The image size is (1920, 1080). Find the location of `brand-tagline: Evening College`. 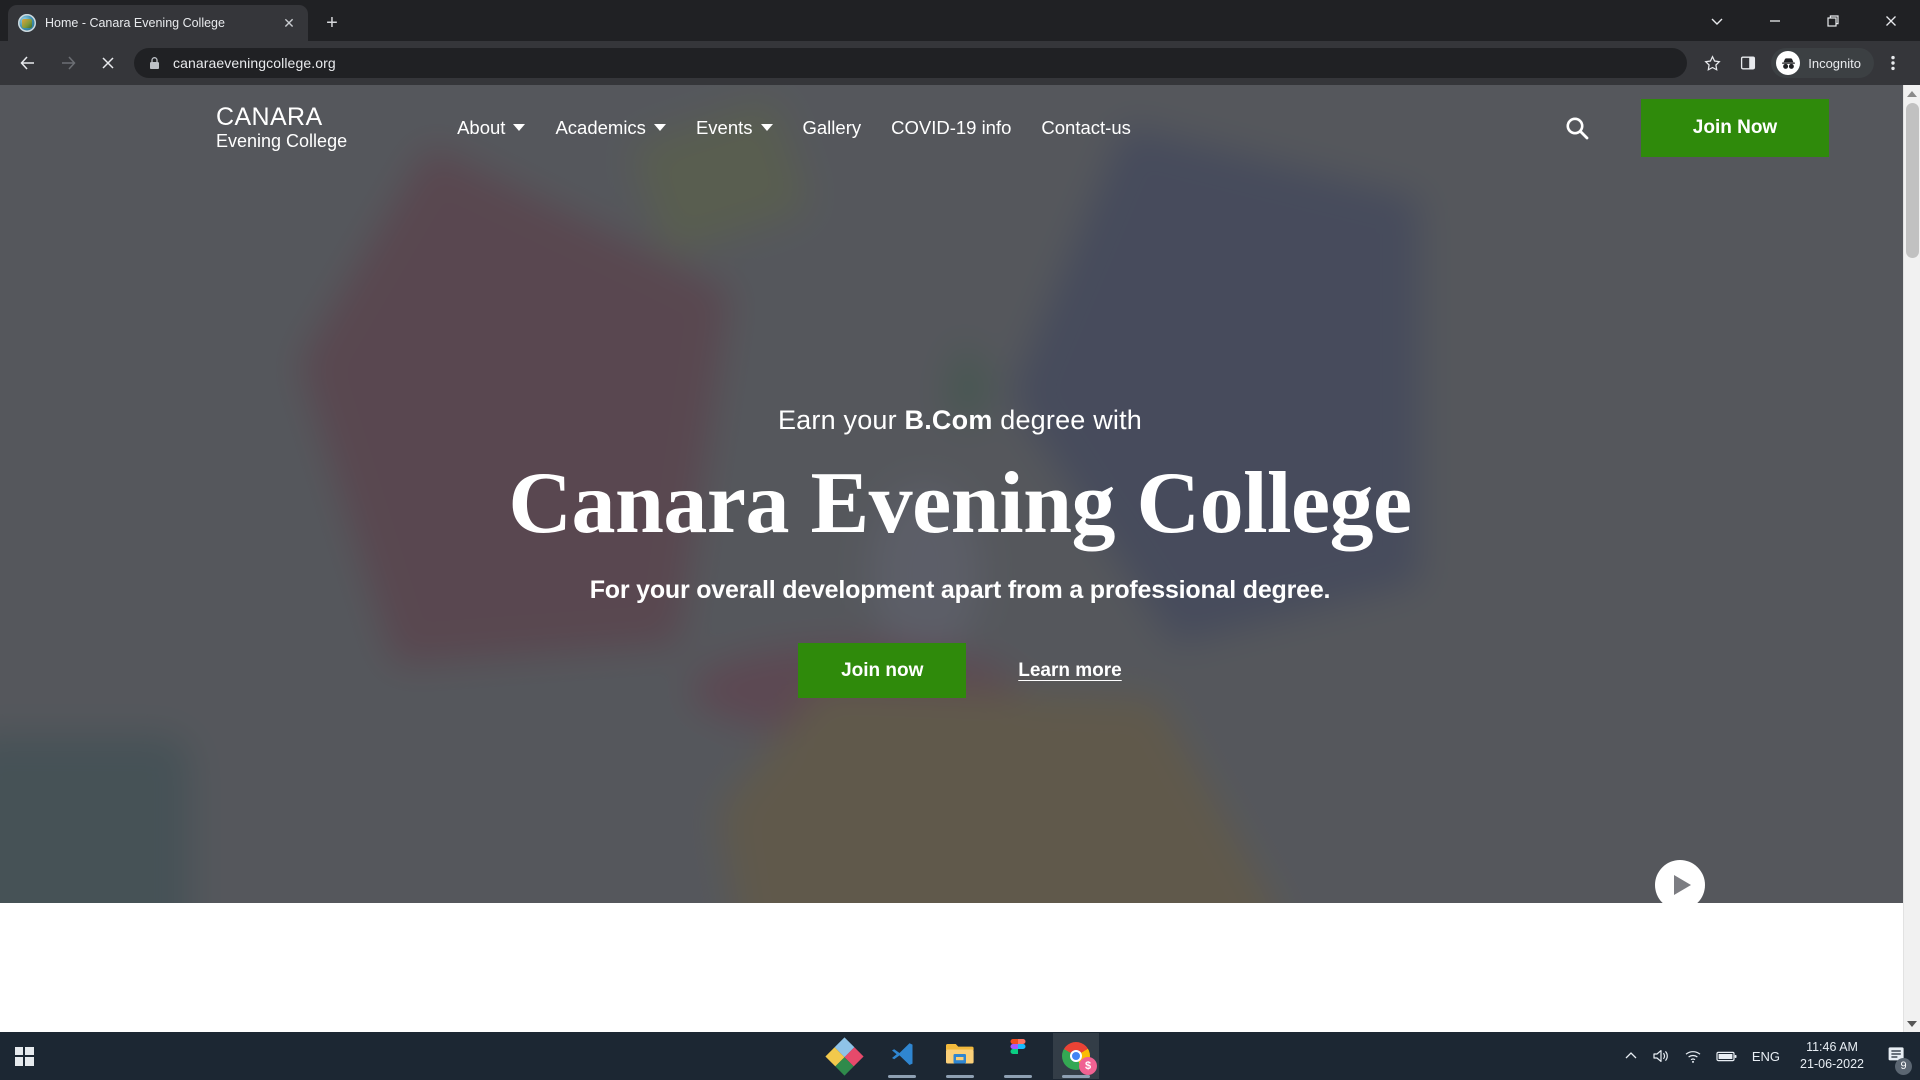

brand-tagline: Evening College is located at coordinates (282, 141).